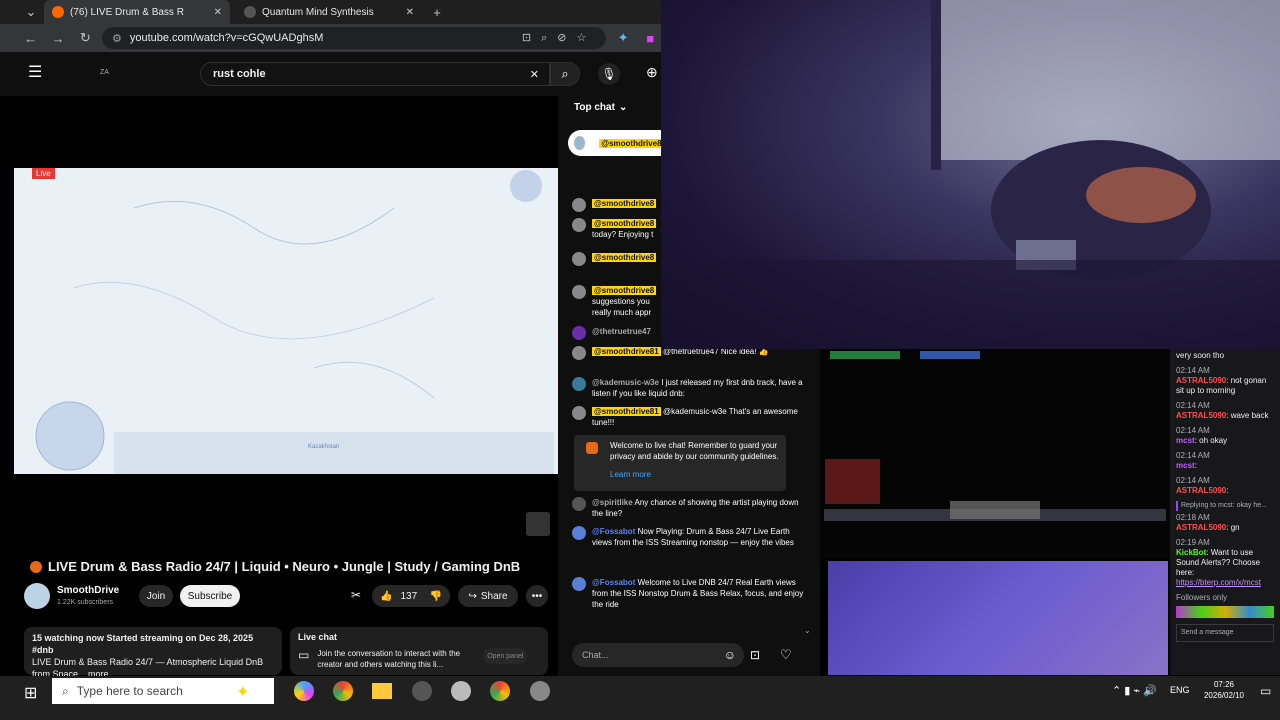 Image resolution: width=1280 pixels, height=720 pixels. Describe the element at coordinates (104, 72) in the screenshot. I see `region-code: ZA` at that location.